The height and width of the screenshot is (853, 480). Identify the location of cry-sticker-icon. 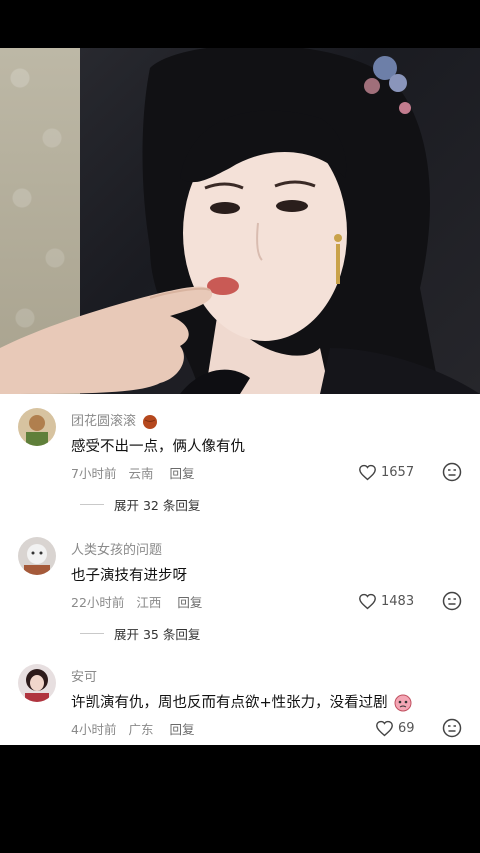
(403, 703).